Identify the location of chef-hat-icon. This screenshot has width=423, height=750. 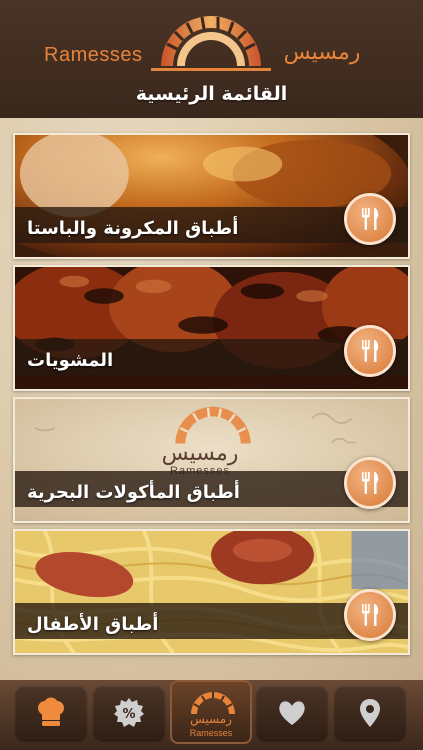
(51, 711).